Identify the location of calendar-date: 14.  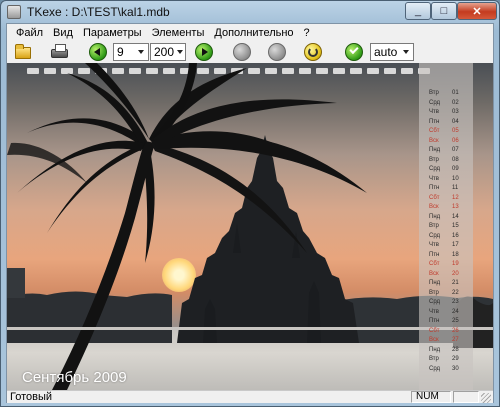
(455, 216).